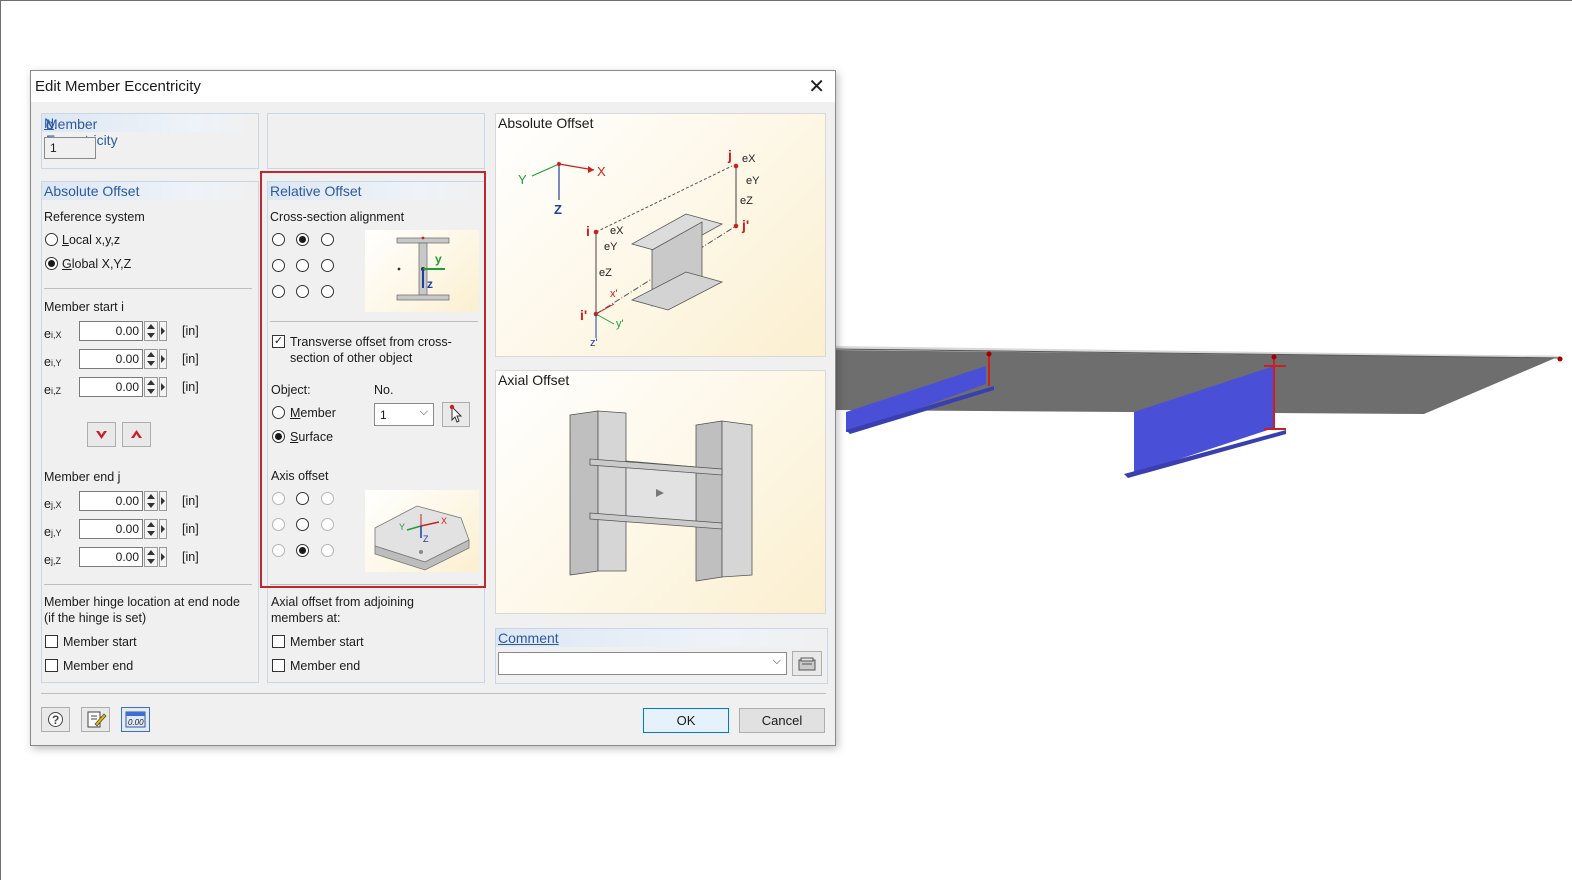 This screenshot has width=1572, height=880. I want to click on axial-member-end-checkbox, so click(278, 665).